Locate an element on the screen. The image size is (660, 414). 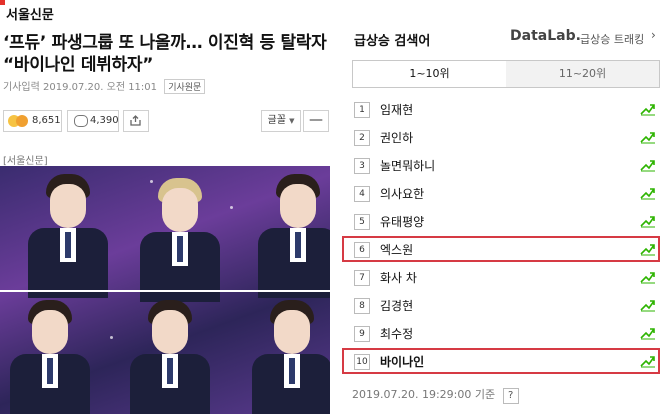
rank-tabs: 1~10위 11~20위 is located at coordinates (506, 74).